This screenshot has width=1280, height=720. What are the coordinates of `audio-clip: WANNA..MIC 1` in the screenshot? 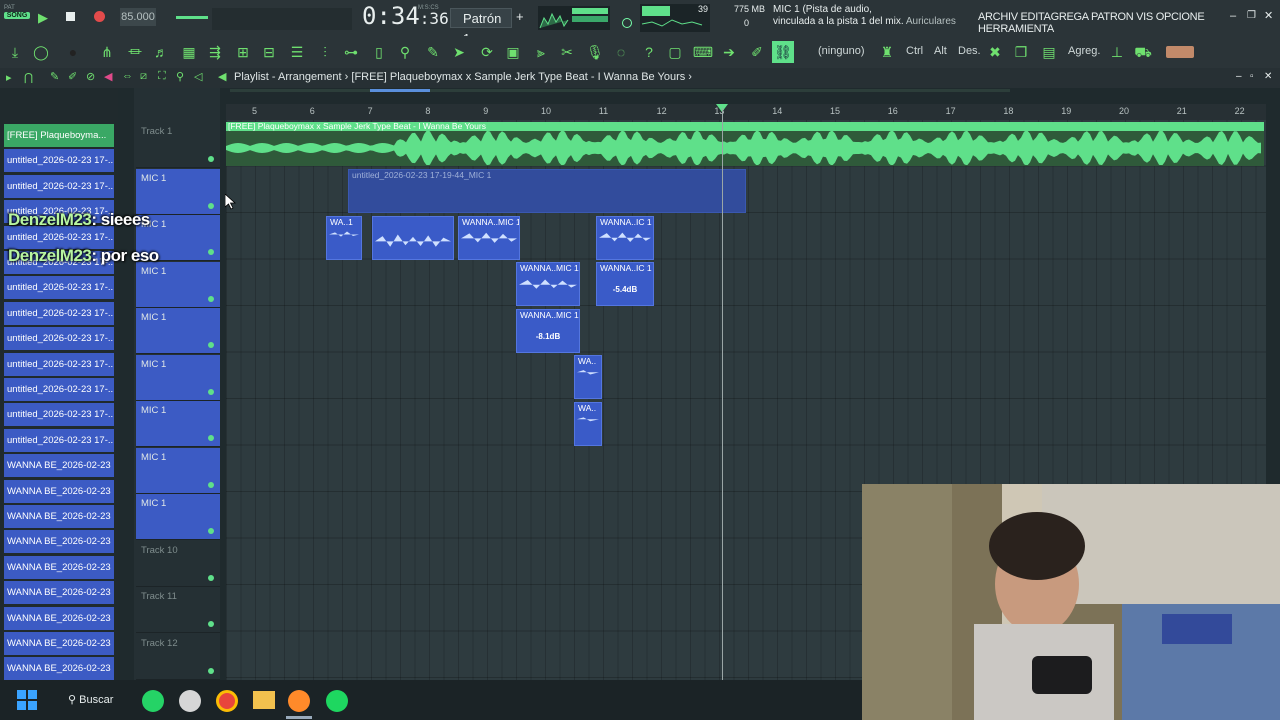 It's located at (548, 284).